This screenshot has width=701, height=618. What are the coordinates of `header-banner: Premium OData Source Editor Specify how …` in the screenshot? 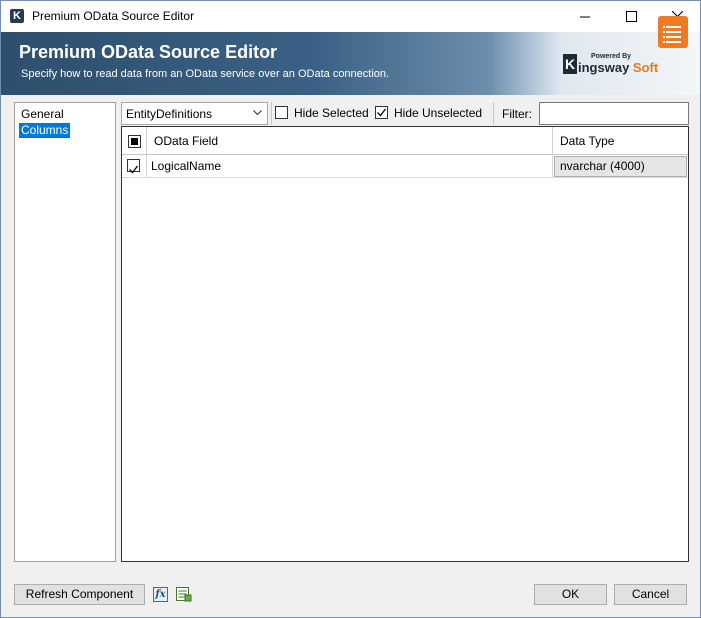 It's located at (350, 63).